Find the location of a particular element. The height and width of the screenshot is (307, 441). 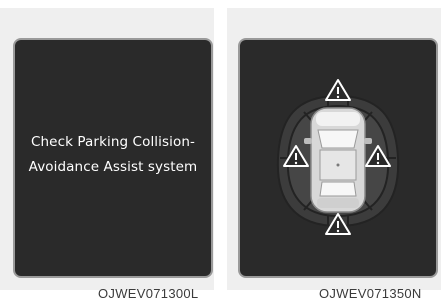

car-top-view-icon is located at coordinates (338, 160).